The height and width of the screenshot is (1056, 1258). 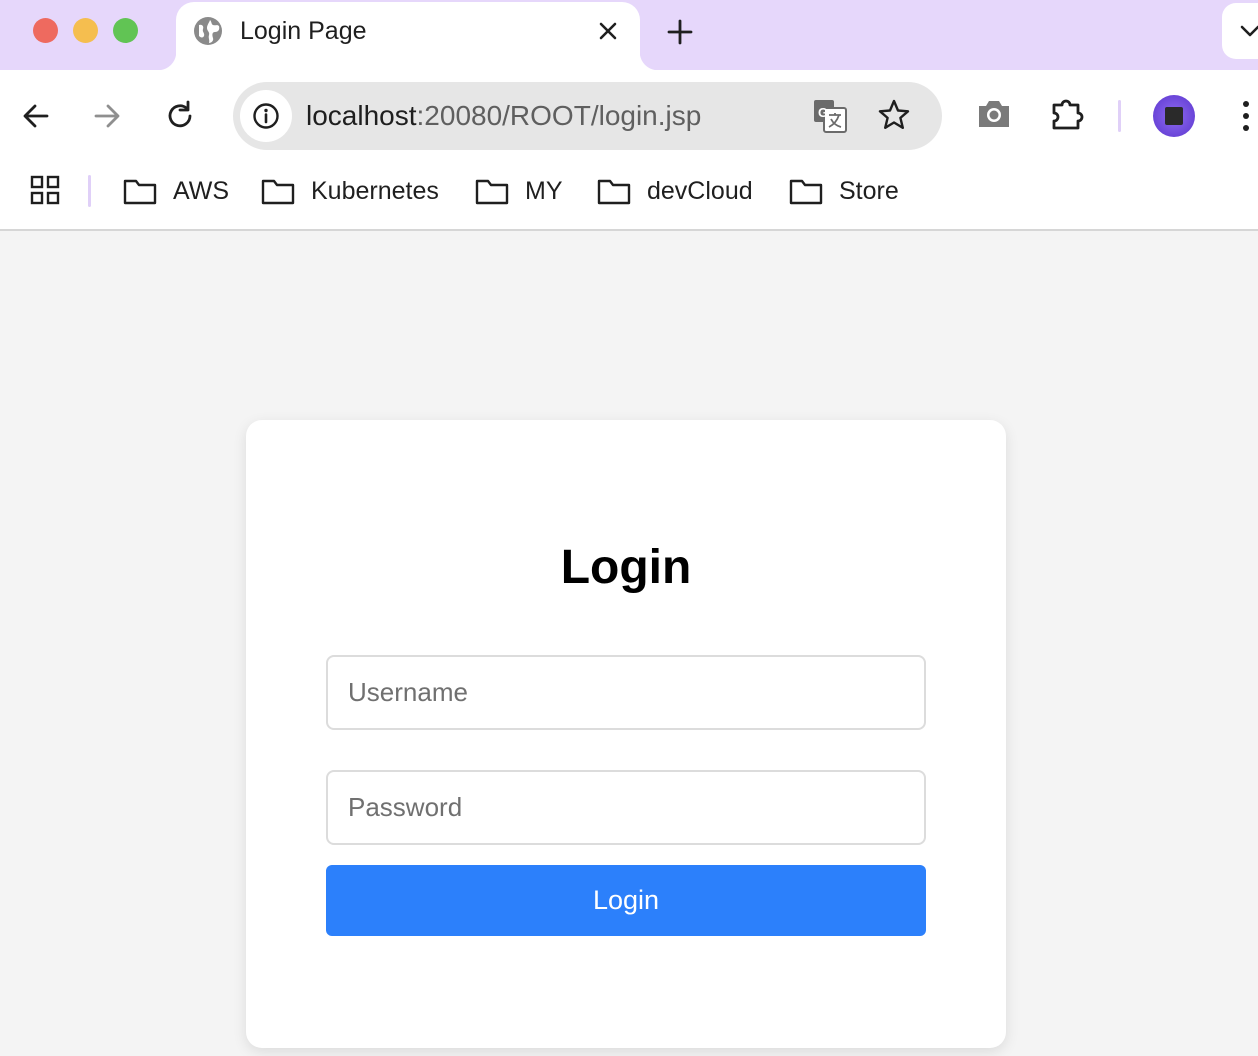 What do you see at coordinates (559, 115) in the screenshot?
I see `url-path: :20080/ROOT/login.jsp` at bounding box center [559, 115].